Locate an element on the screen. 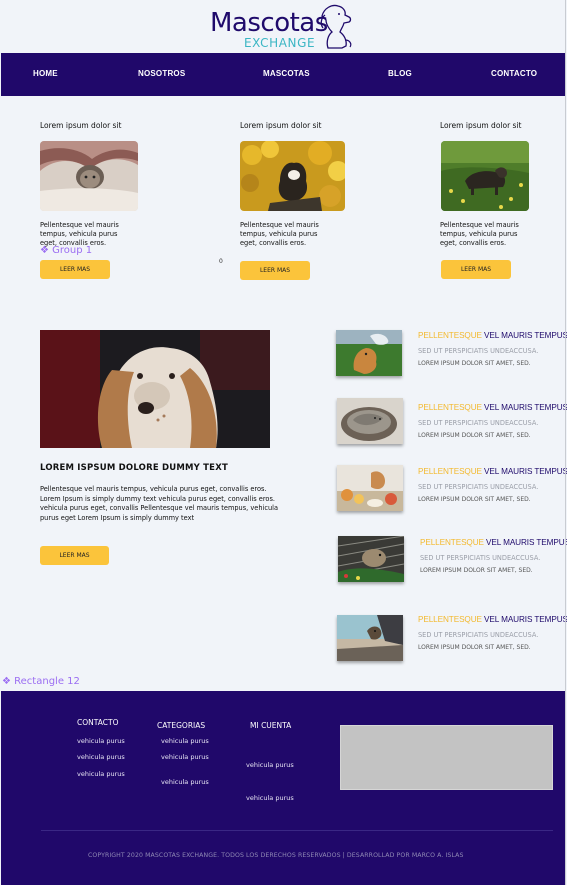  card-image-cat-flowers is located at coordinates (292, 176).